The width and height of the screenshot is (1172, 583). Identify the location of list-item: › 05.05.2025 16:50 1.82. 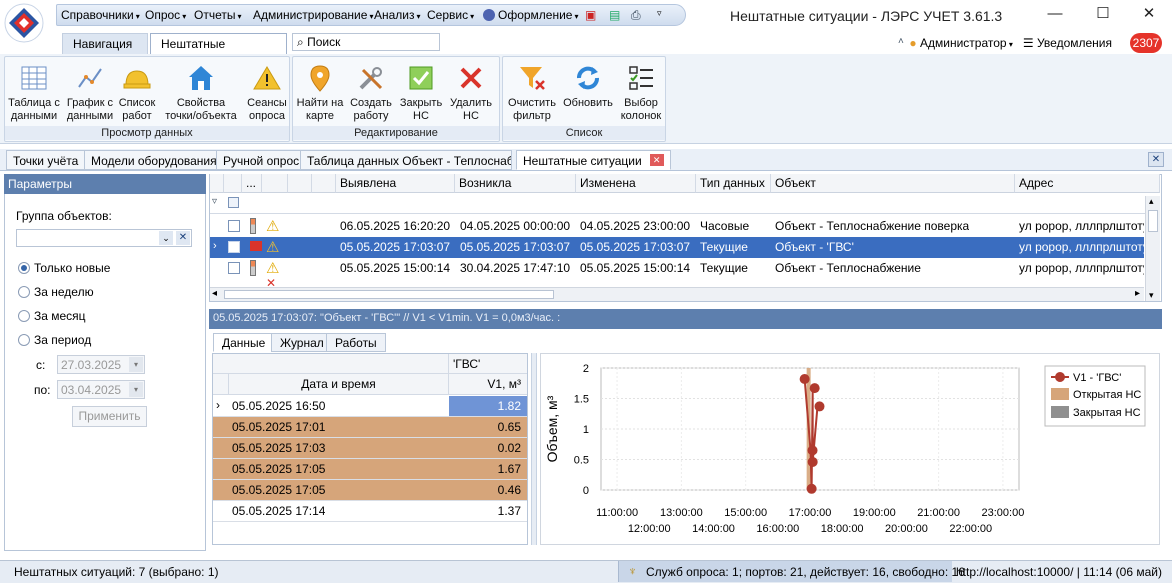
(370, 406).